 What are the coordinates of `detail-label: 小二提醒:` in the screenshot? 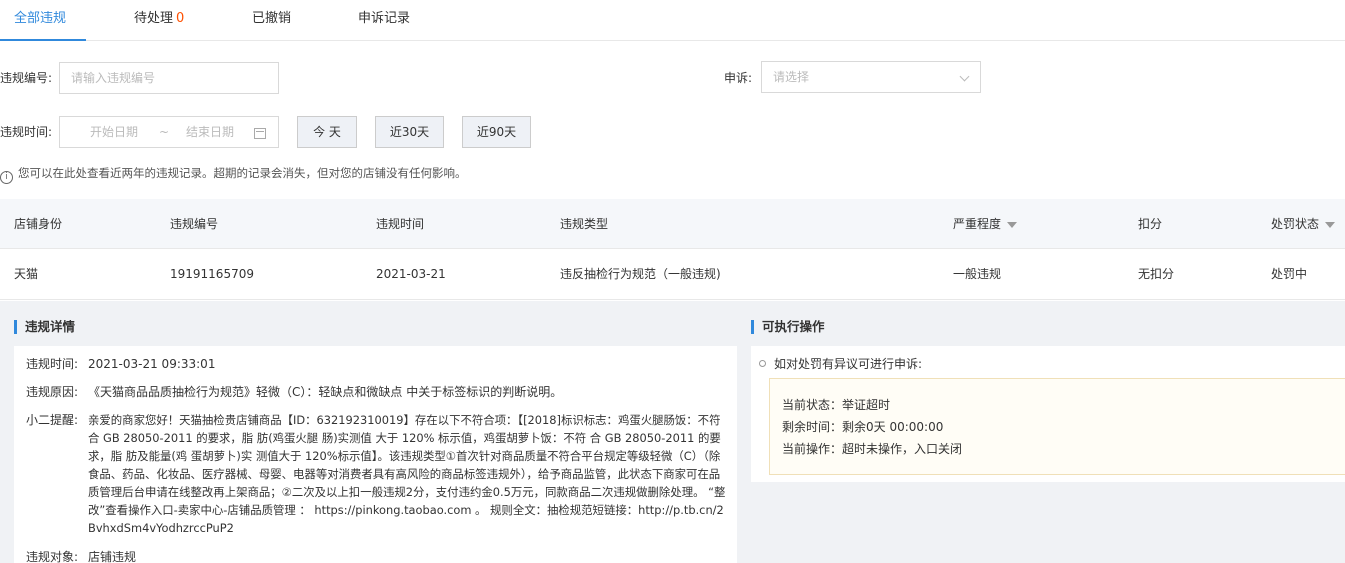 It's located at (52, 420).